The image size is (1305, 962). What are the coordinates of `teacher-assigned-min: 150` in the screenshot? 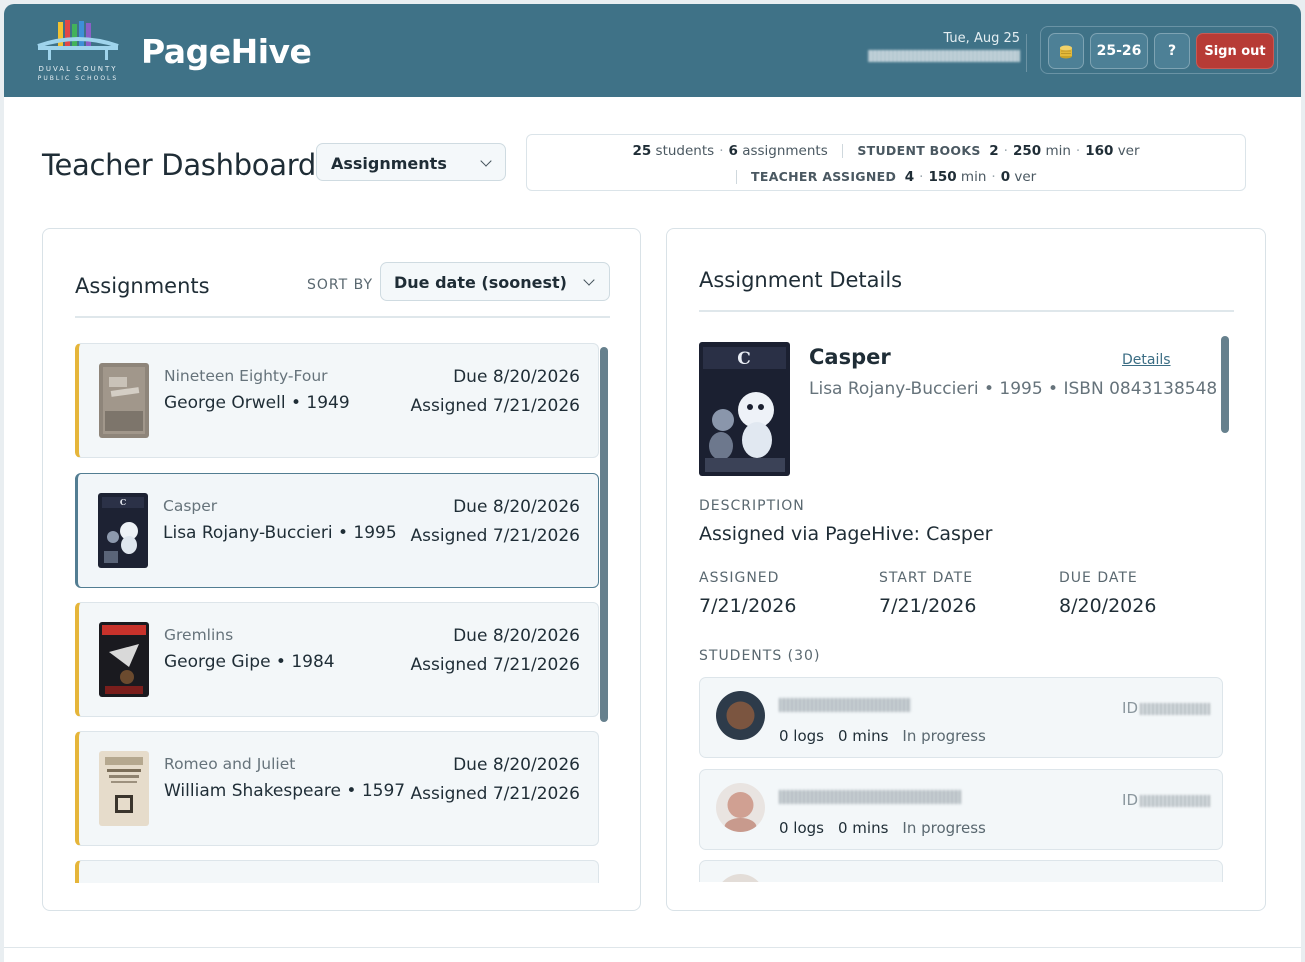 It's located at (942, 177).